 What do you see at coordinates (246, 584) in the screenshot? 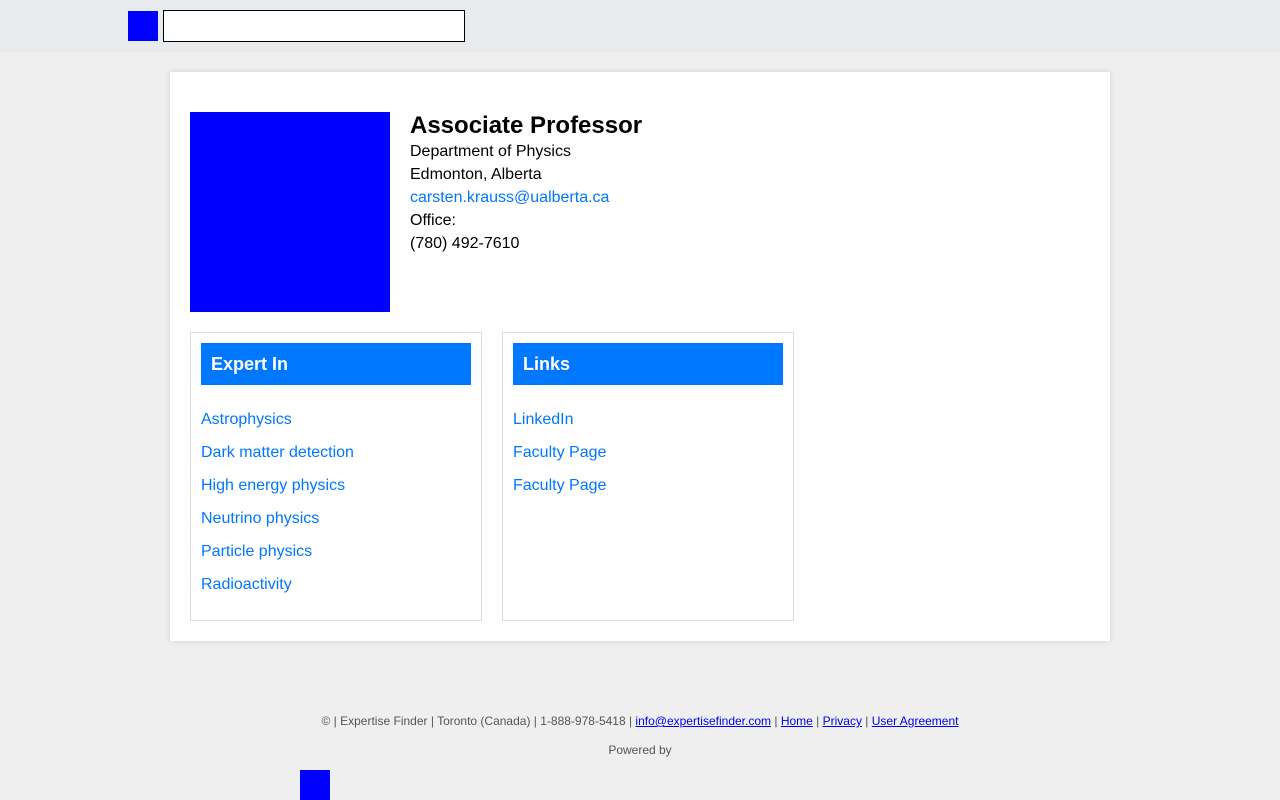
I see `expertise-link: Radioactivity` at bounding box center [246, 584].